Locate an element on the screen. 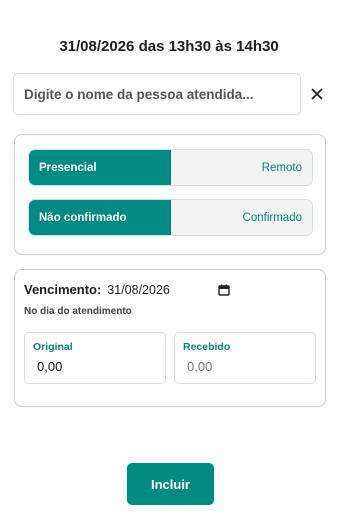  schedule-title: 31/08/2026 das 13h30 às 14h30 is located at coordinates (169, 46).